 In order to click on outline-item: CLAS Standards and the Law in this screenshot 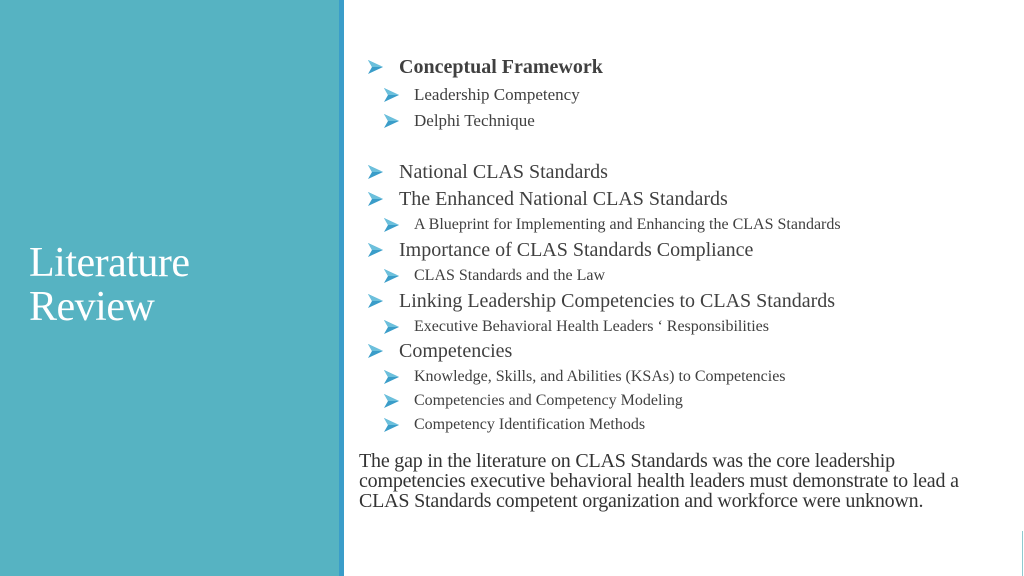, I will do `click(495, 276)`.